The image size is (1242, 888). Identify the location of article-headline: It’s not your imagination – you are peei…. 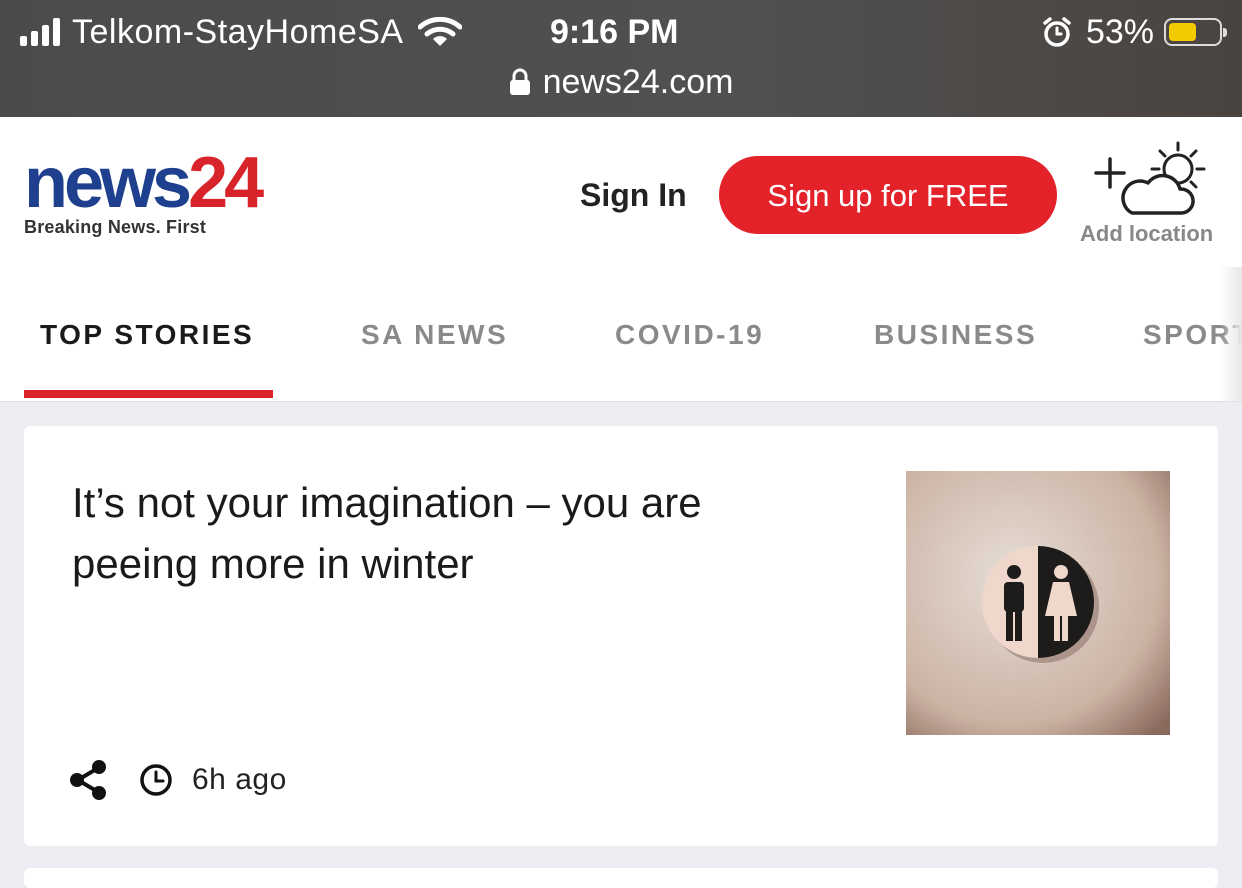
(452, 533).